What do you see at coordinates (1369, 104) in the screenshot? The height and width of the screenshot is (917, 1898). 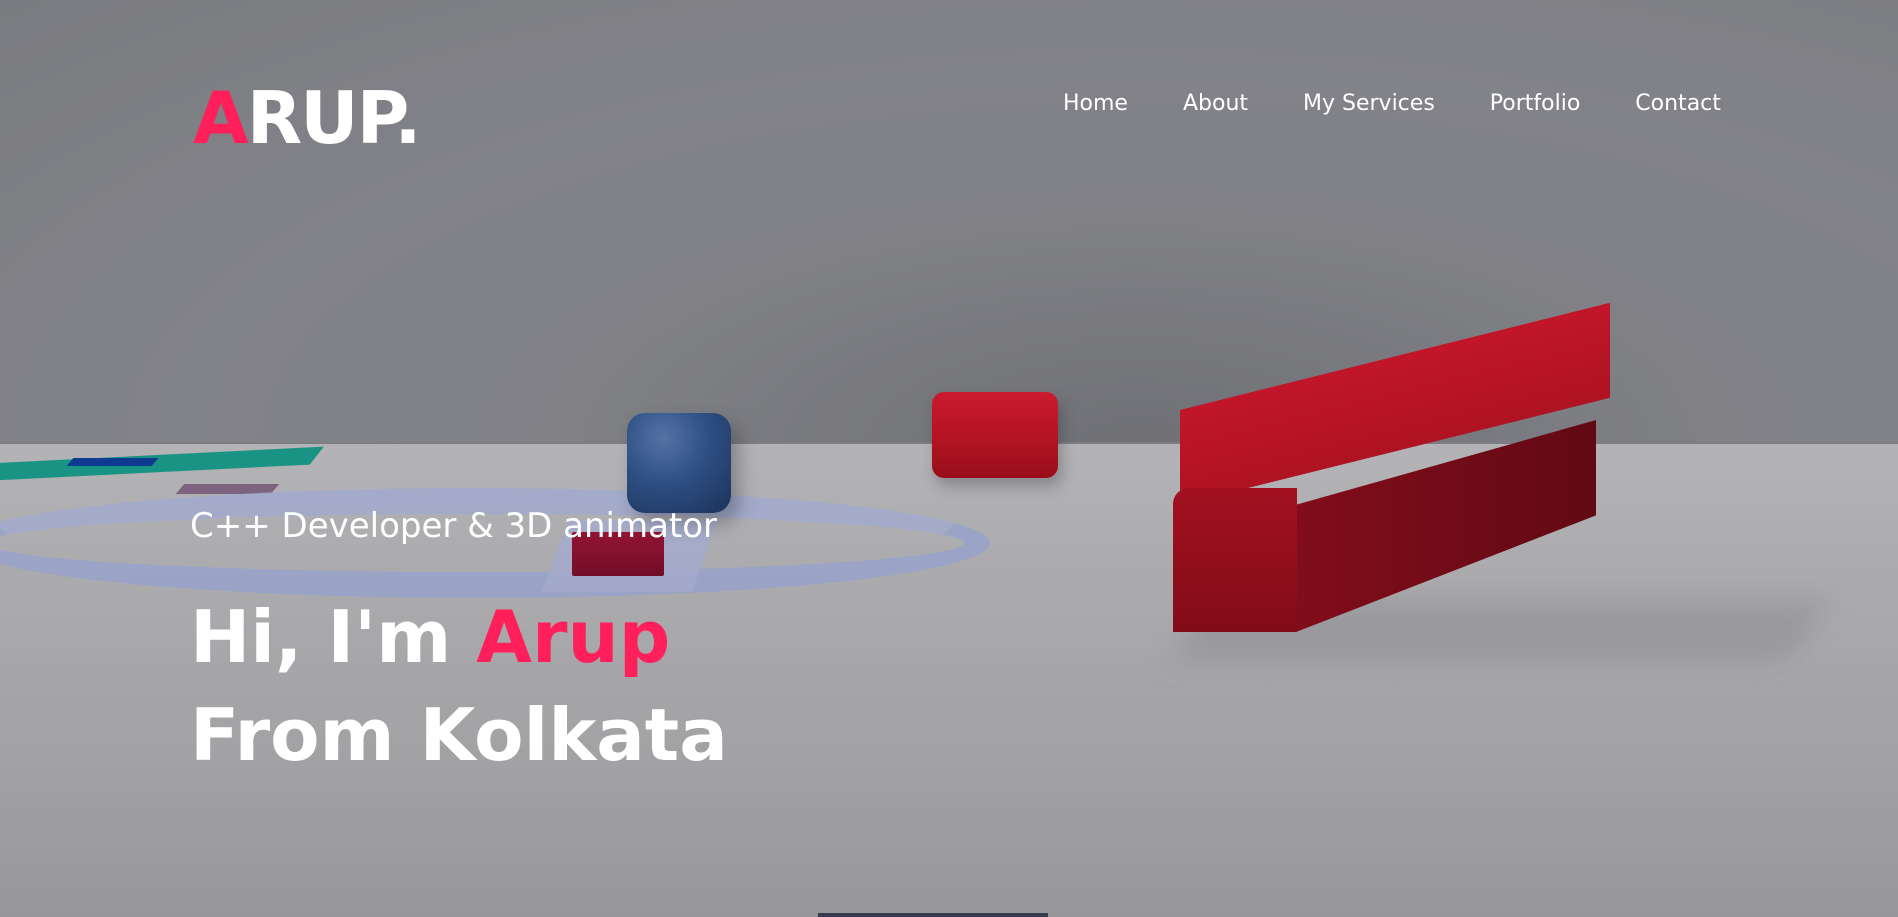 I see `nav-services-link: My Services` at bounding box center [1369, 104].